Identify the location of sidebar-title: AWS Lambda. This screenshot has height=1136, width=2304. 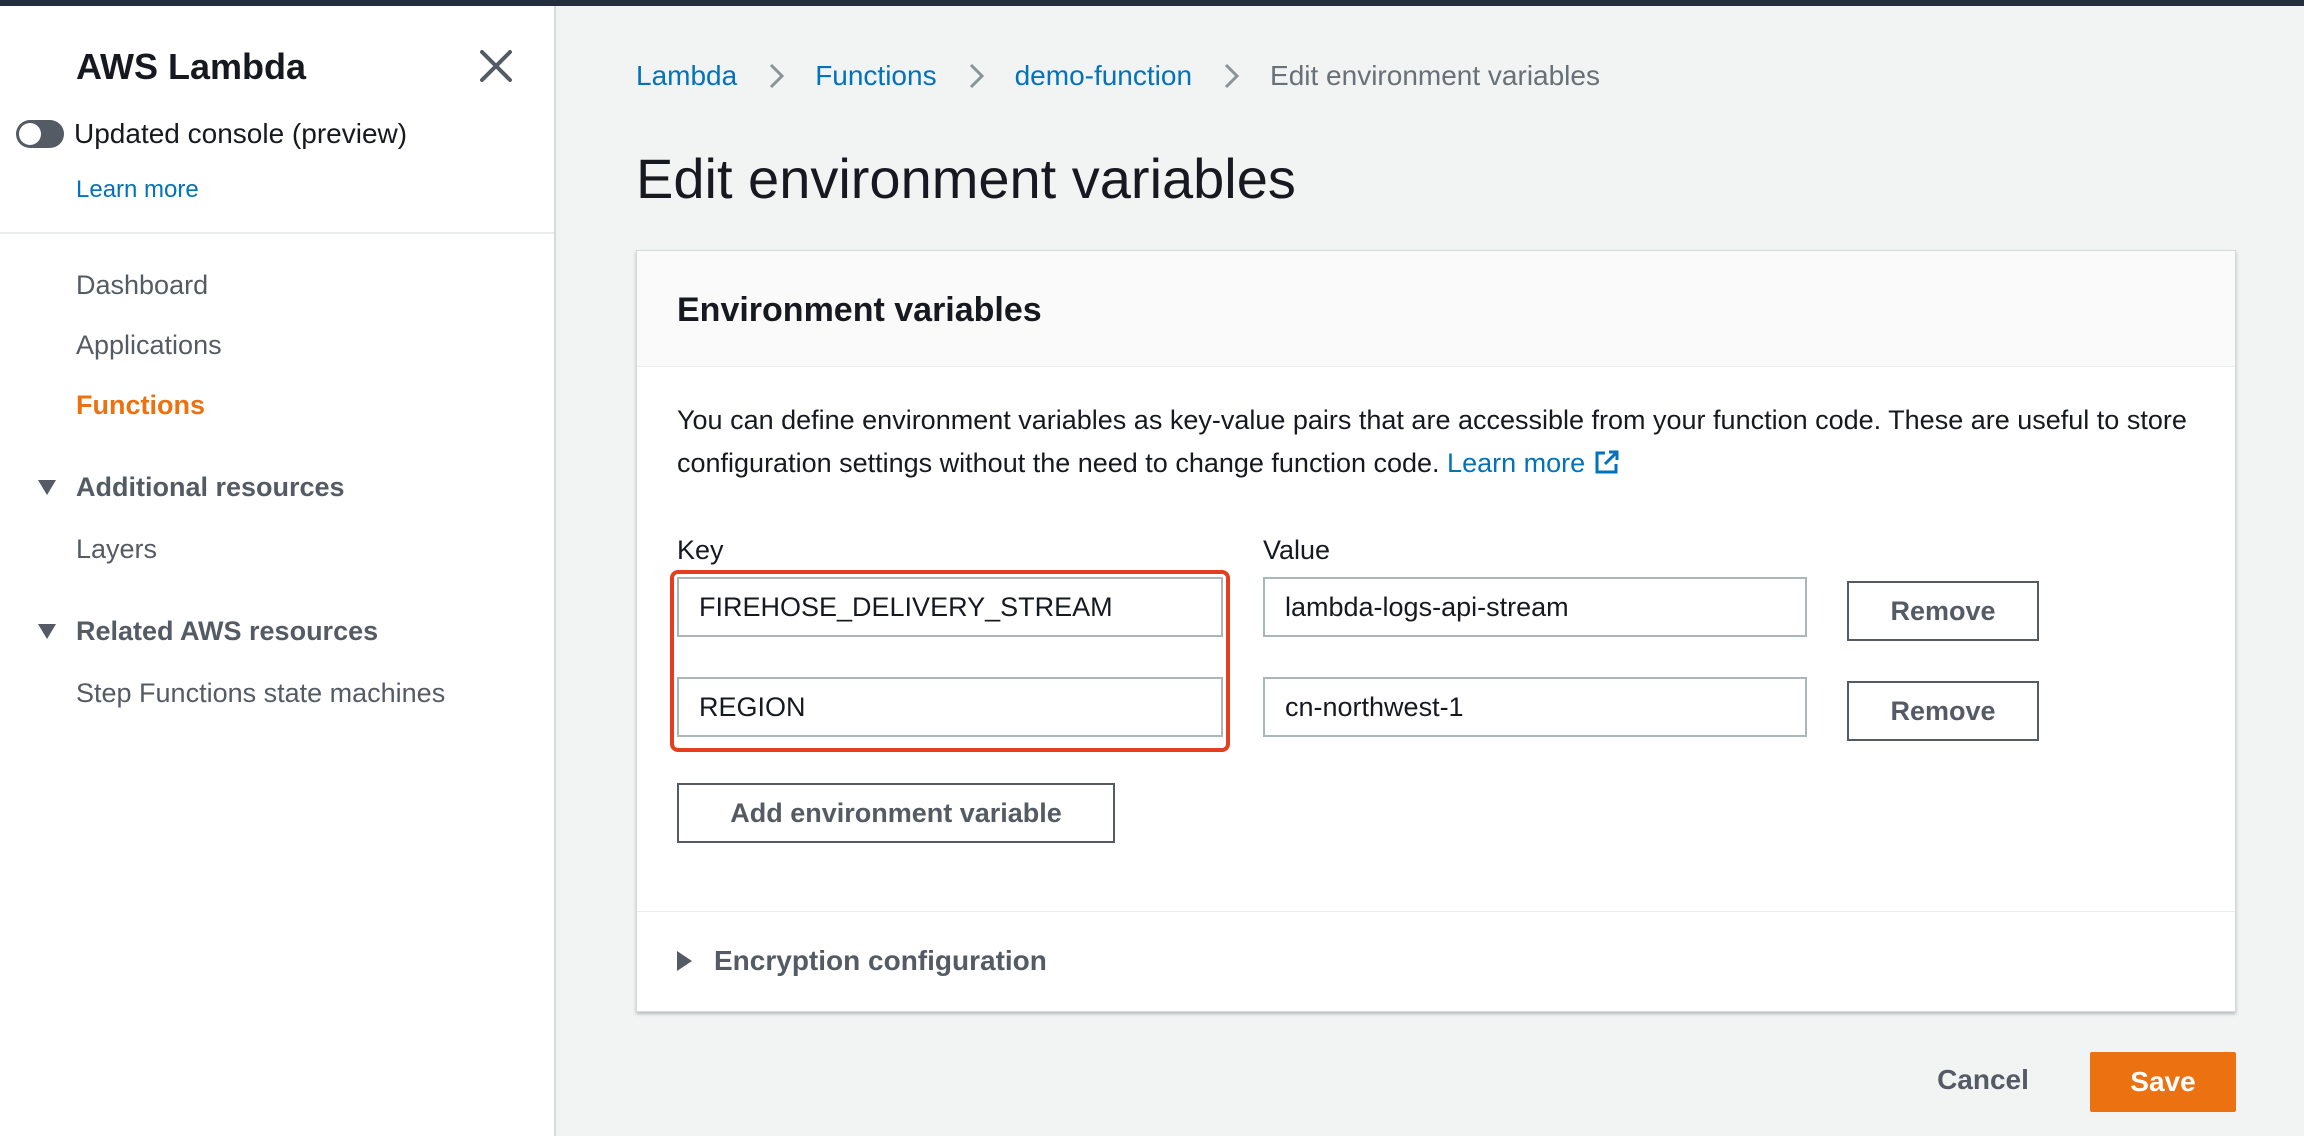
(191, 66).